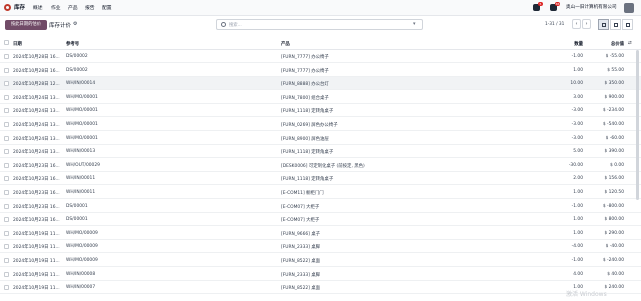  Describe the element at coordinates (81, 274) in the screenshot. I see `cell-reference: WH/IN/00008` at that location.